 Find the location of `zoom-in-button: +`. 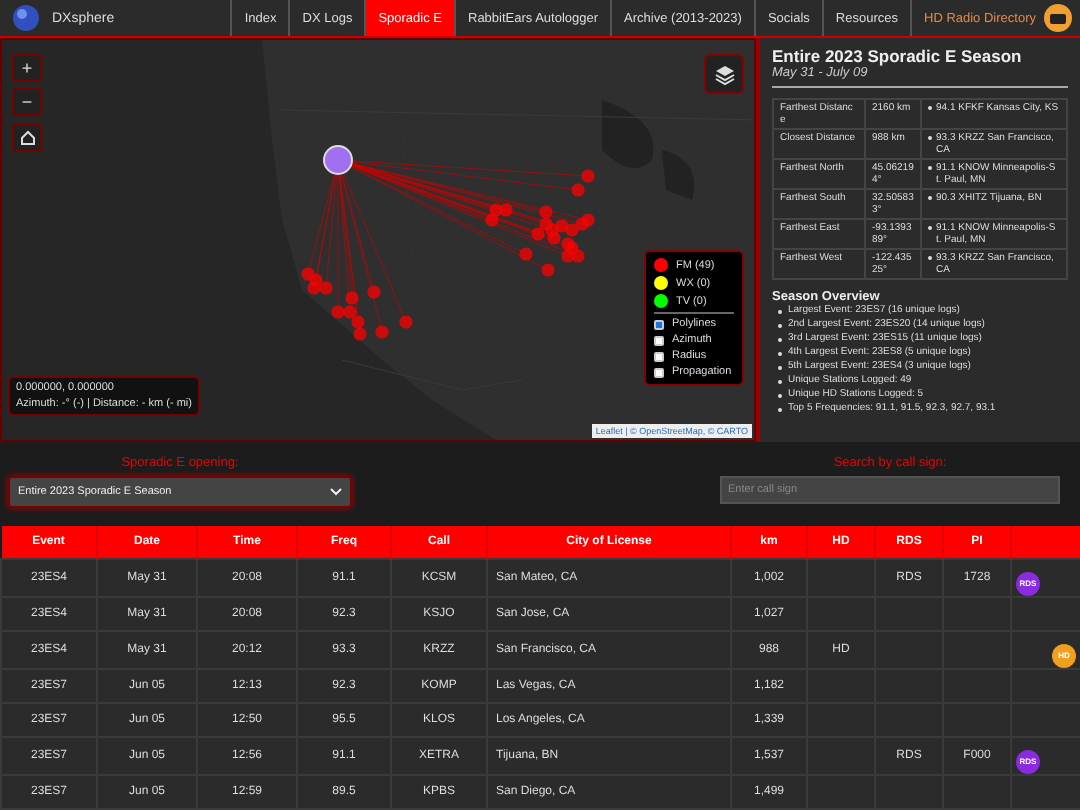

zoom-in-button: + is located at coordinates (27, 68).